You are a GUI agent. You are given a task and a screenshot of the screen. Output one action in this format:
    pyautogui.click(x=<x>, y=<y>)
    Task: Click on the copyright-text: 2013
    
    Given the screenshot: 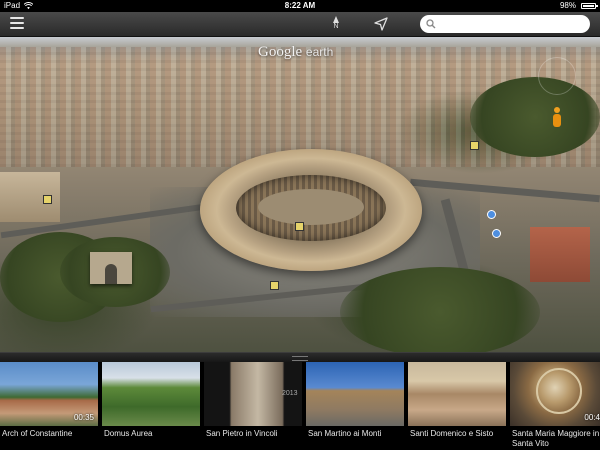 What is the action you would take?
    pyautogui.click(x=290, y=393)
    